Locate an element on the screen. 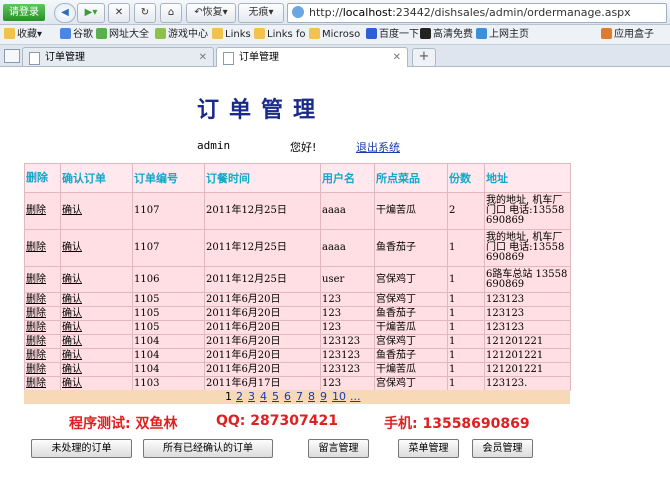 This screenshot has width=670, height=489. tester-qq: QQ: 287307421 is located at coordinates (277, 421).